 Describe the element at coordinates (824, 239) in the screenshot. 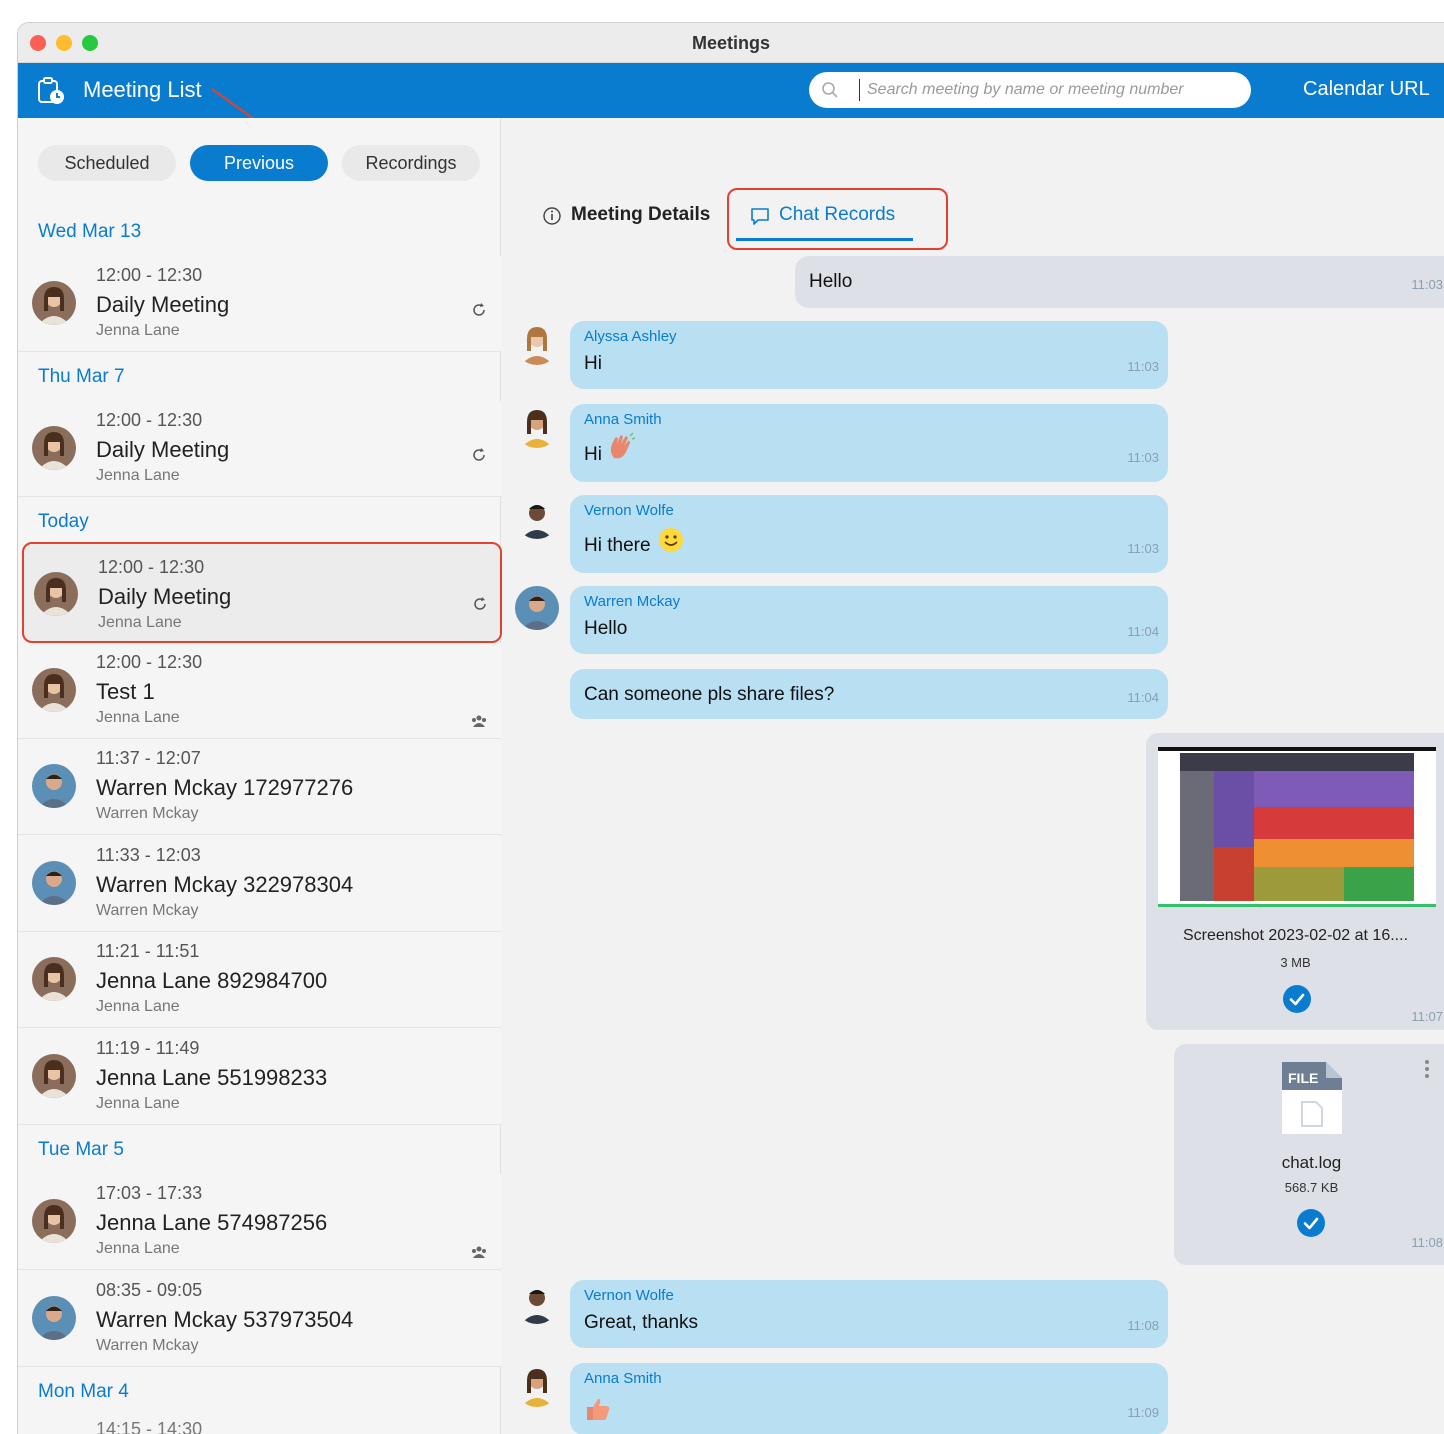

I see `active-tab-indicator` at that location.